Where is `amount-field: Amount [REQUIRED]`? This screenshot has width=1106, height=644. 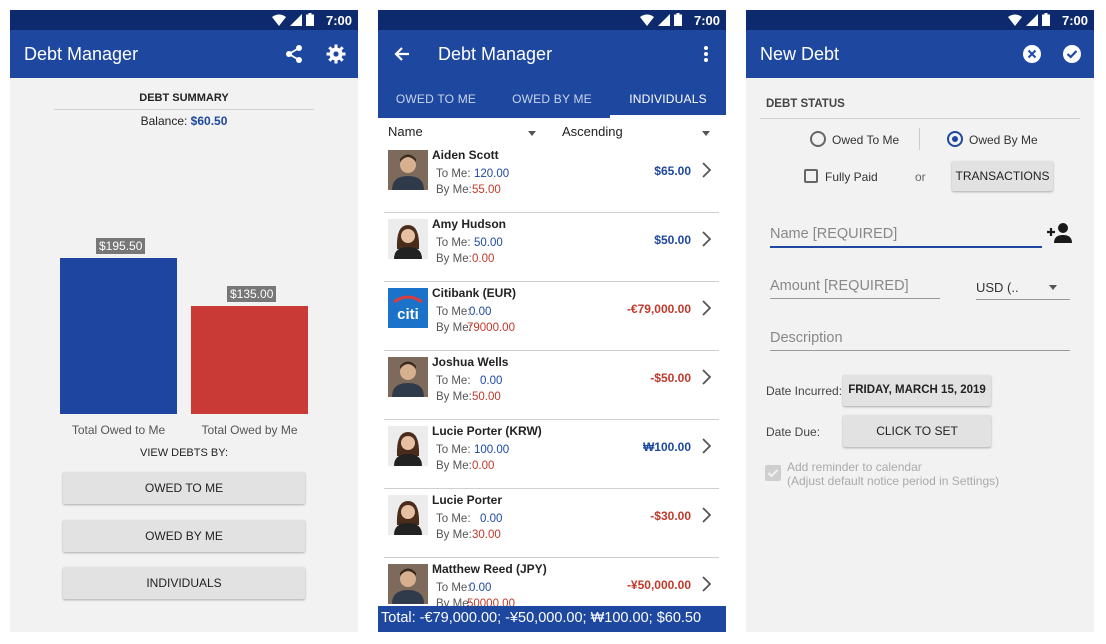
amount-field: Amount [REQUIRED] is located at coordinates (855, 288).